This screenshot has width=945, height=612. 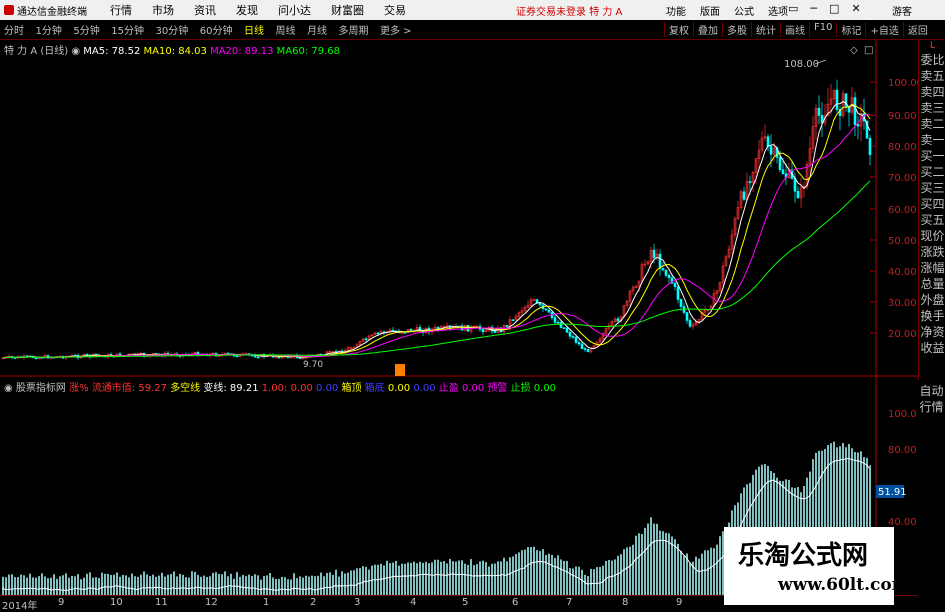 I want to click on price-tick-label: 70.00, so click(x=902, y=178).